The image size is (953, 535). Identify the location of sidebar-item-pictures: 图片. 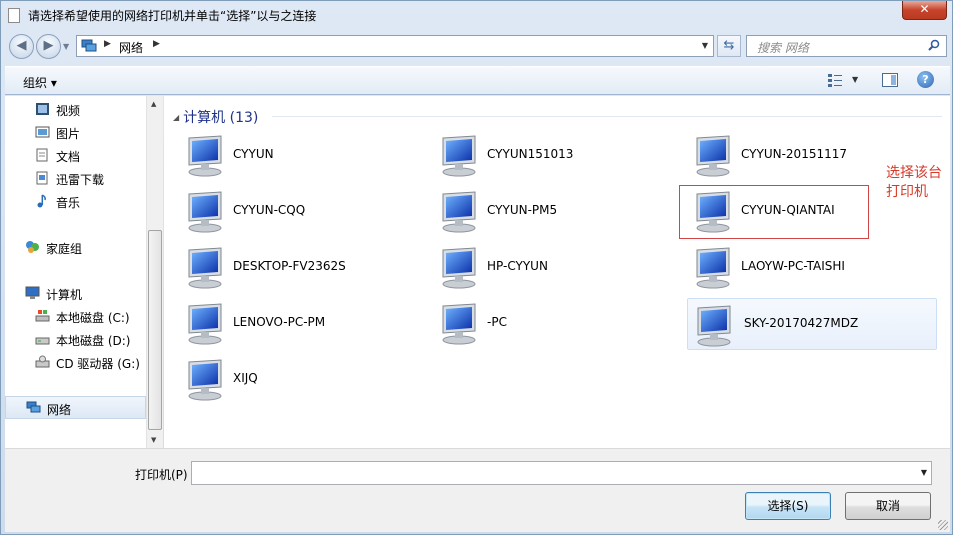
(75, 132).